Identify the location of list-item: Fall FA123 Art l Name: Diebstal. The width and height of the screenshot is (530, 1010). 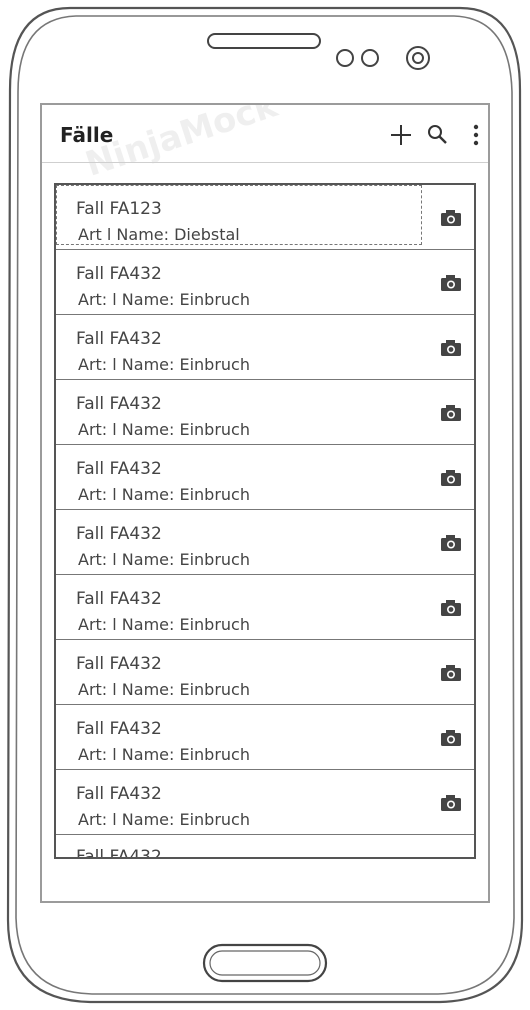
(265, 217).